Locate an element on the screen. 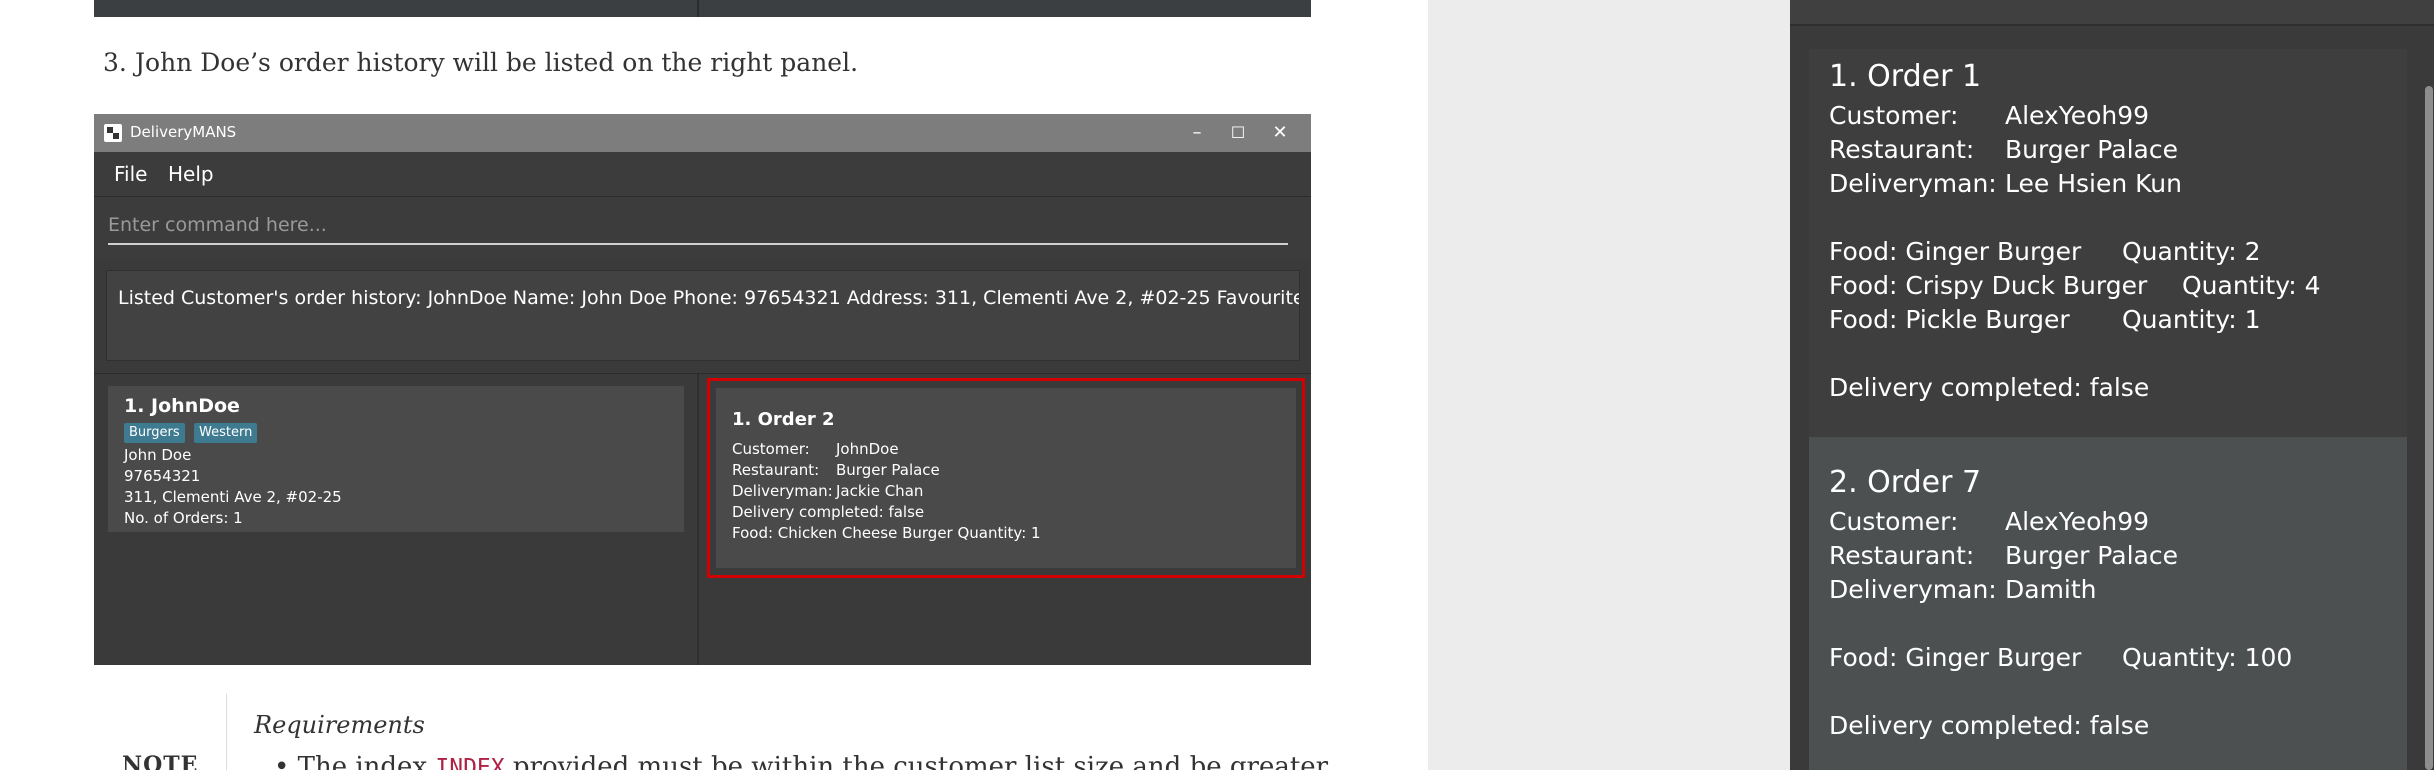 This screenshot has width=2434, height=770. close-icon: ✕ is located at coordinates (1280, 133).